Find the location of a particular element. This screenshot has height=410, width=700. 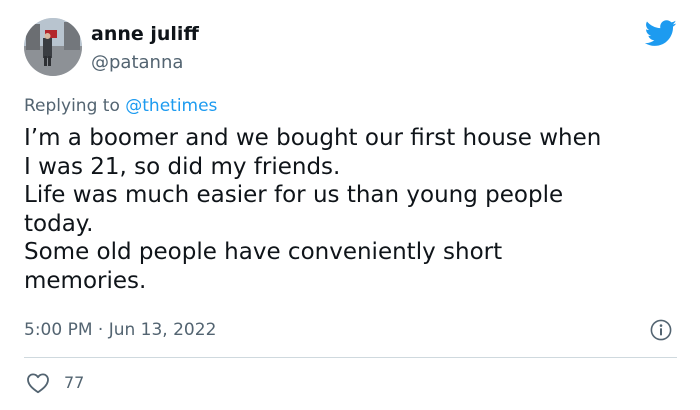

tweet-text-line: Some old people have conveniently short is located at coordinates (263, 252).